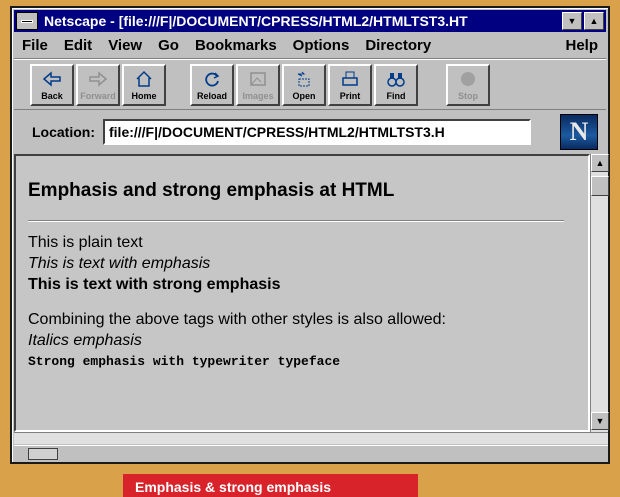 This screenshot has width=620, height=497. I want to click on page-heading: Emphasis and strong emphasis at HTML, so click(211, 190).